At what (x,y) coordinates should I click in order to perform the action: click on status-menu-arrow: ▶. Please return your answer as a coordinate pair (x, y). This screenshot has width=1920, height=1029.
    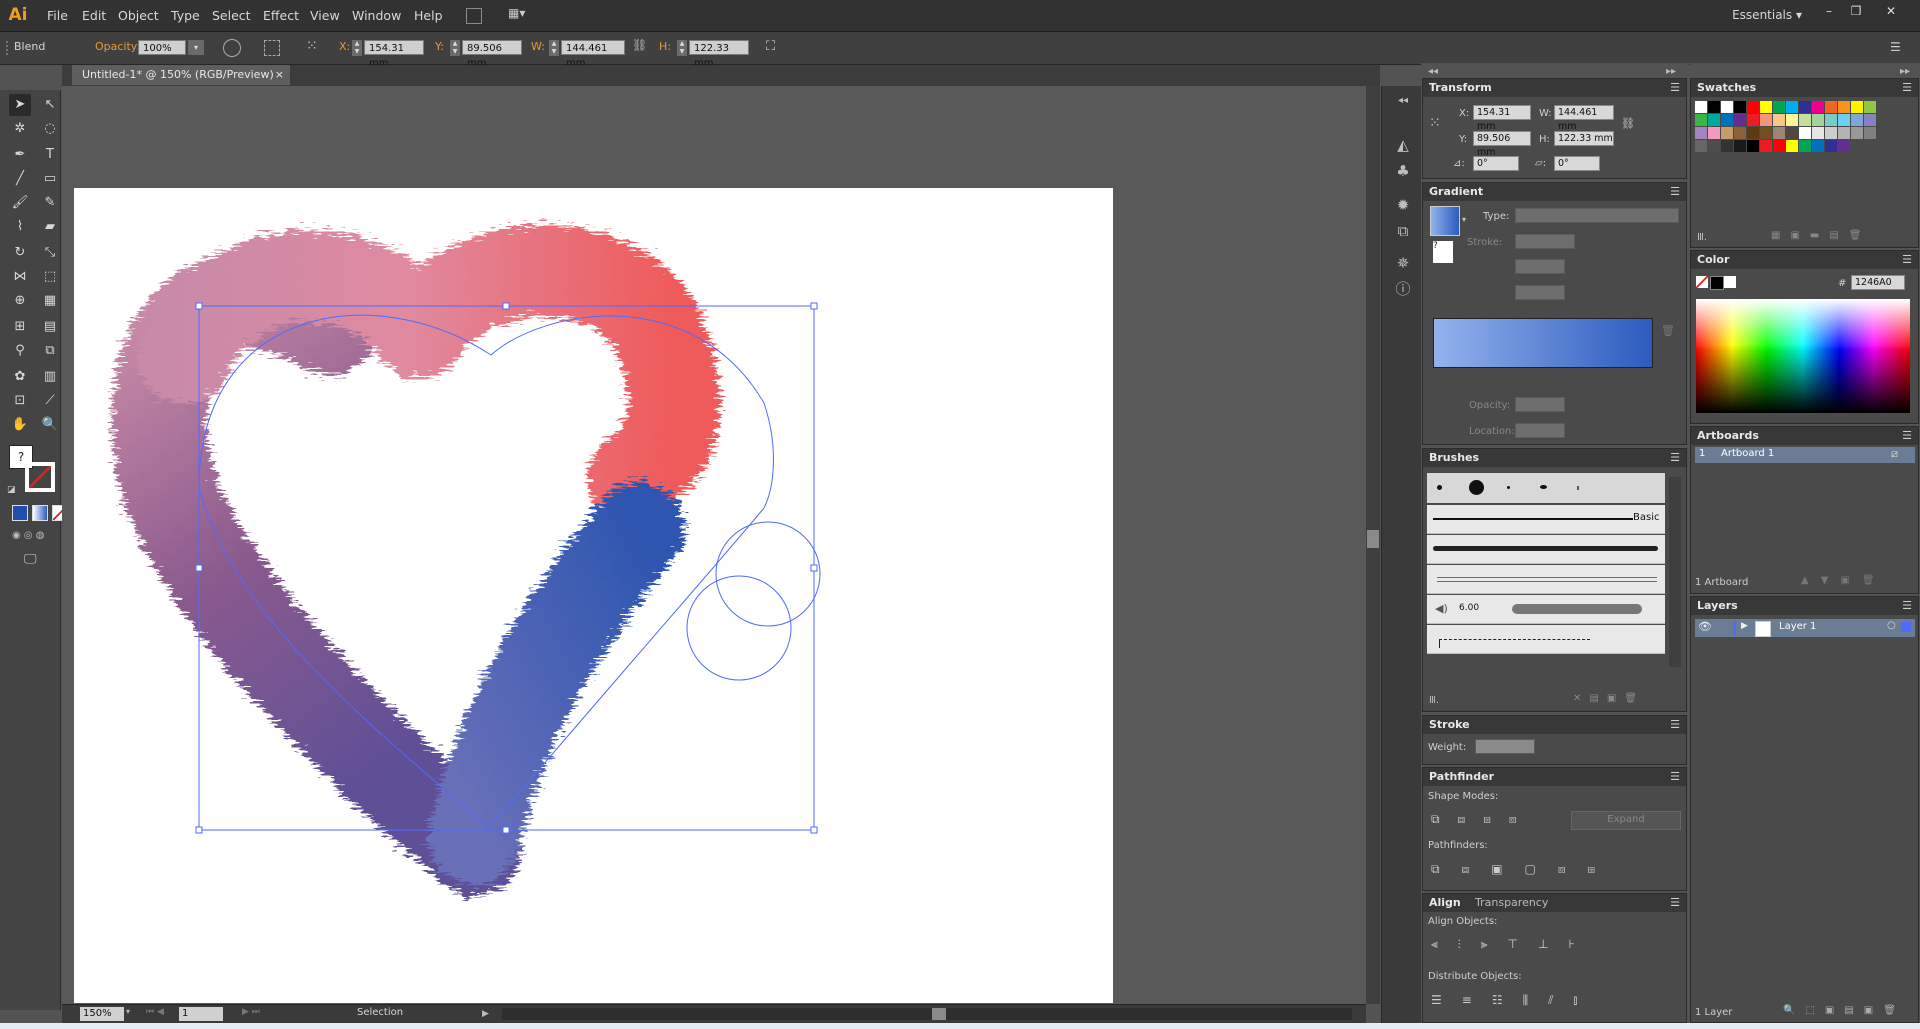
    Looking at the image, I should click on (487, 1014).